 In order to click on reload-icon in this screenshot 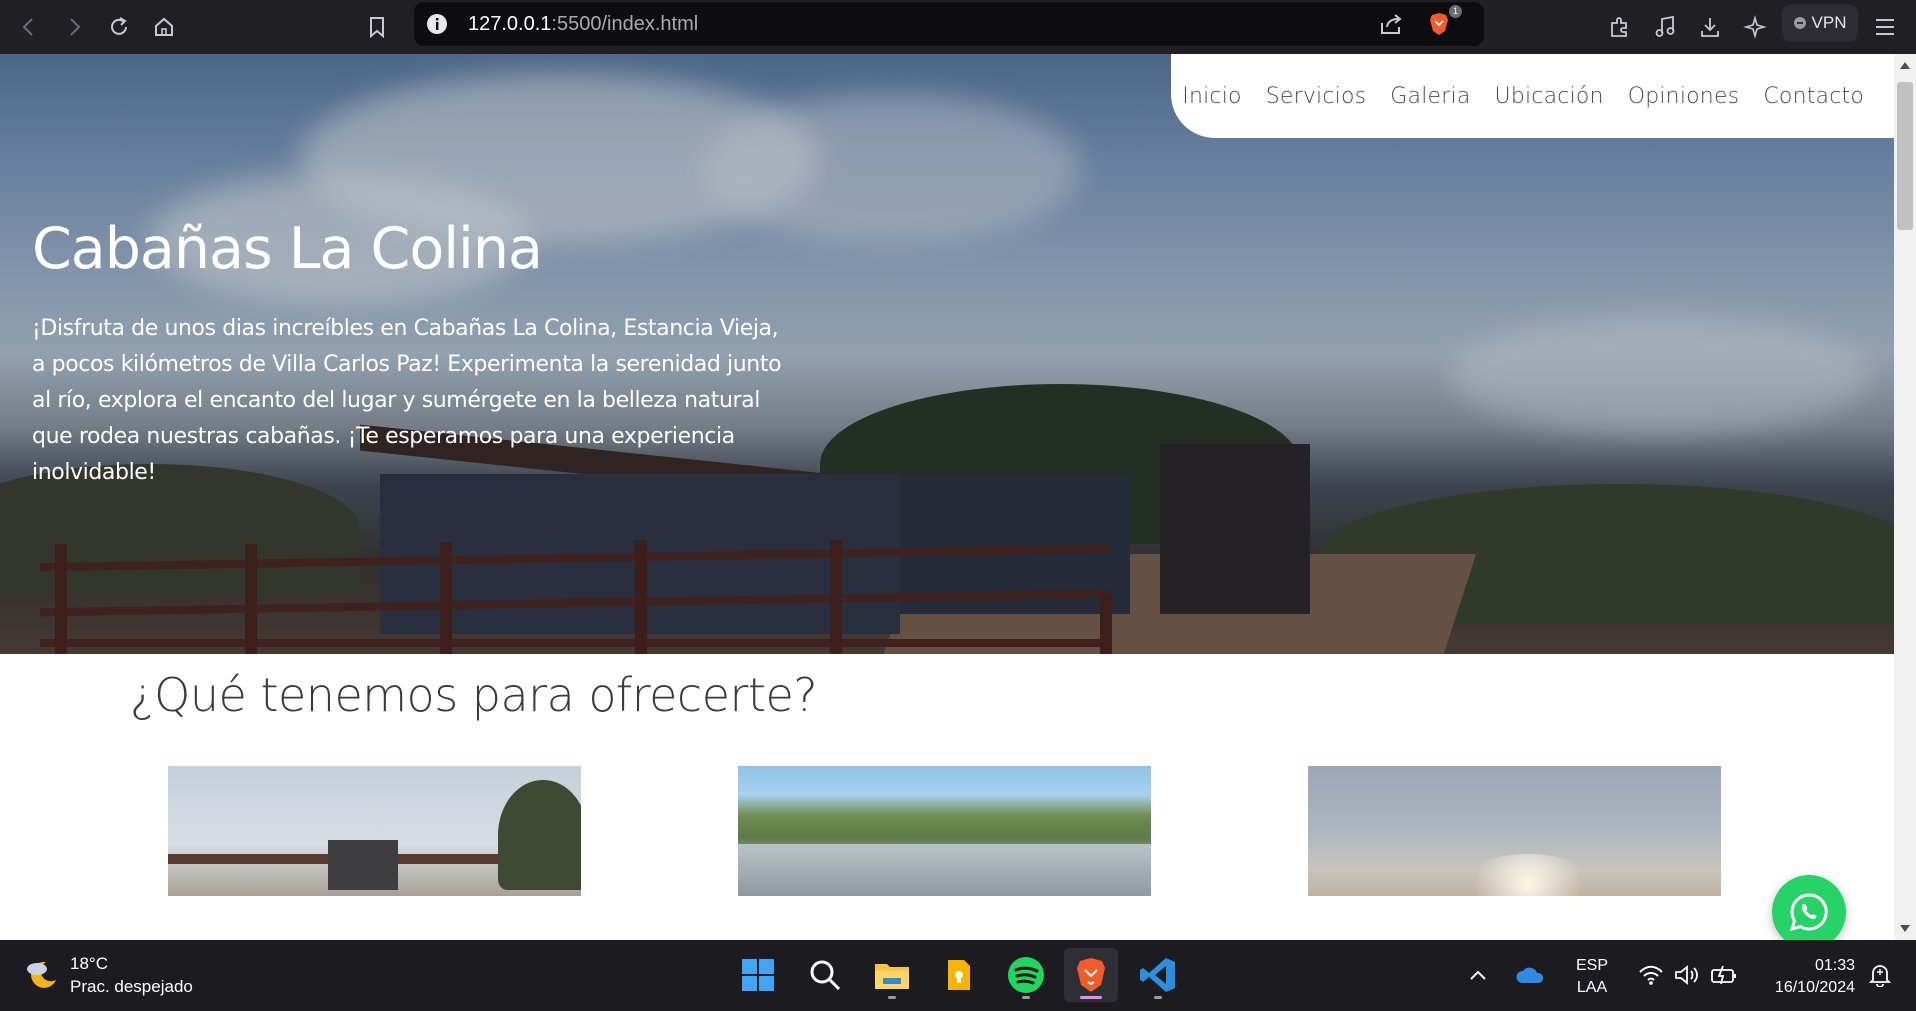, I will do `click(119, 27)`.